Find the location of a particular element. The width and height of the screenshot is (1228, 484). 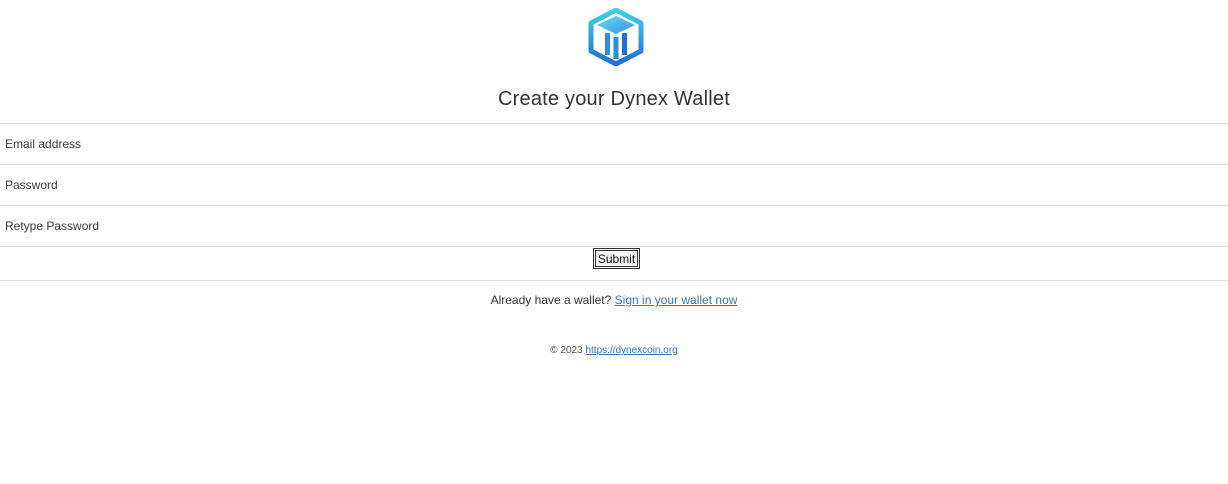

signin-link: Sign in your wallet now is located at coordinates (676, 300).